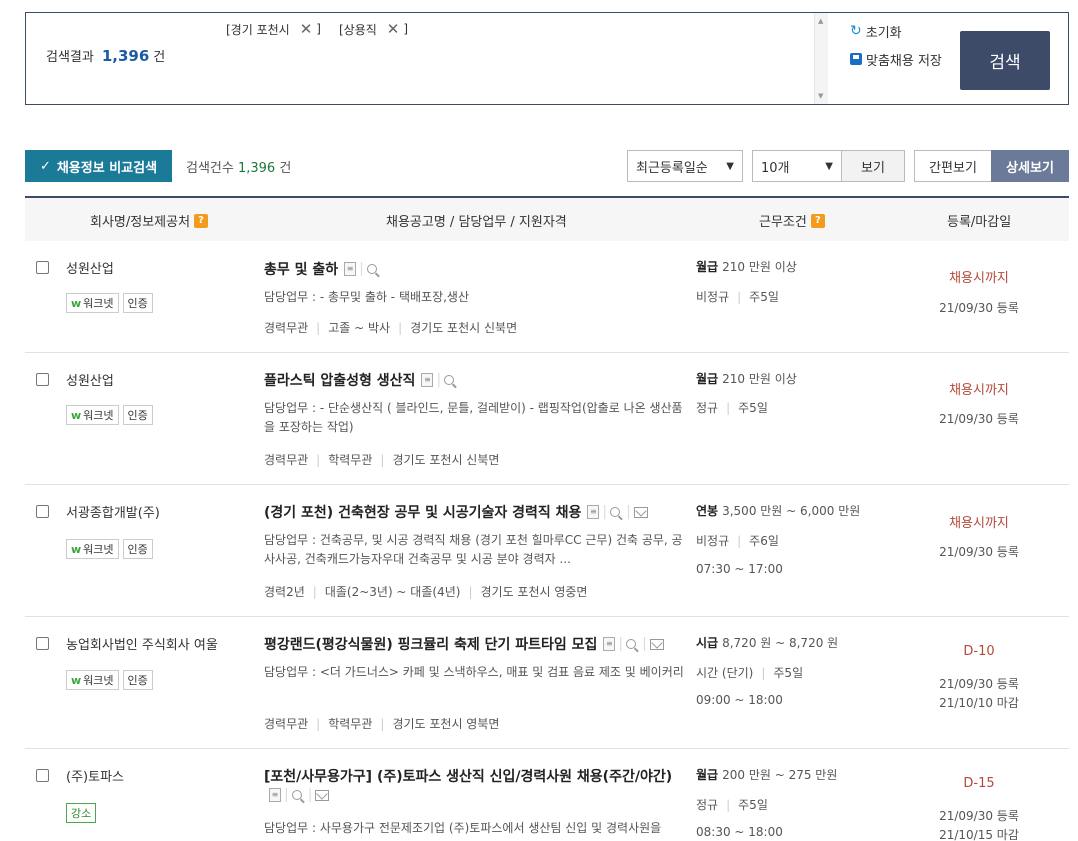 This screenshot has height=841, width=1078. Describe the element at coordinates (707, 775) in the screenshot. I see `pay-type: 월급` at that location.